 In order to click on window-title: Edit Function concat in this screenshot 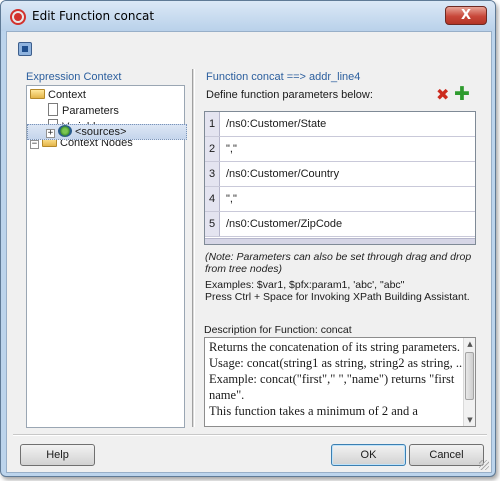, I will do `click(93, 16)`.